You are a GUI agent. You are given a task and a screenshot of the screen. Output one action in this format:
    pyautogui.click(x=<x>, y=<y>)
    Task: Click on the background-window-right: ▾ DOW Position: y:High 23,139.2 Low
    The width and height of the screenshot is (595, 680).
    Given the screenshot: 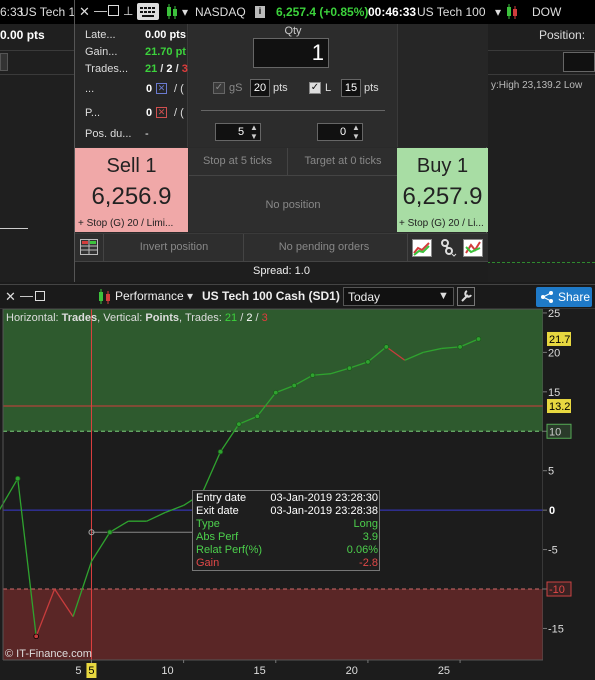 What is the action you would take?
    pyautogui.click(x=541, y=141)
    